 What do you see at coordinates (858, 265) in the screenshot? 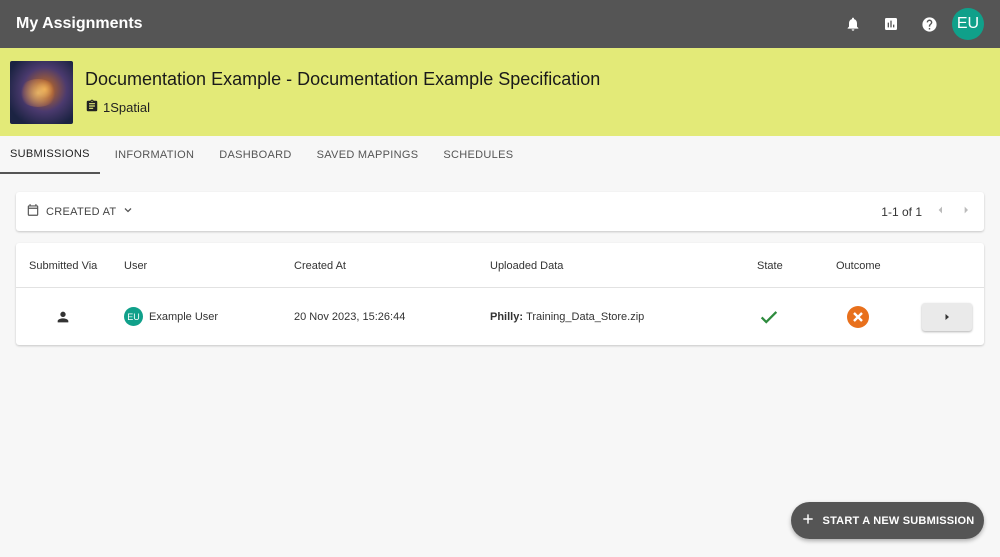
I see `header-outcome: Outcome` at bounding box center [858, 265].